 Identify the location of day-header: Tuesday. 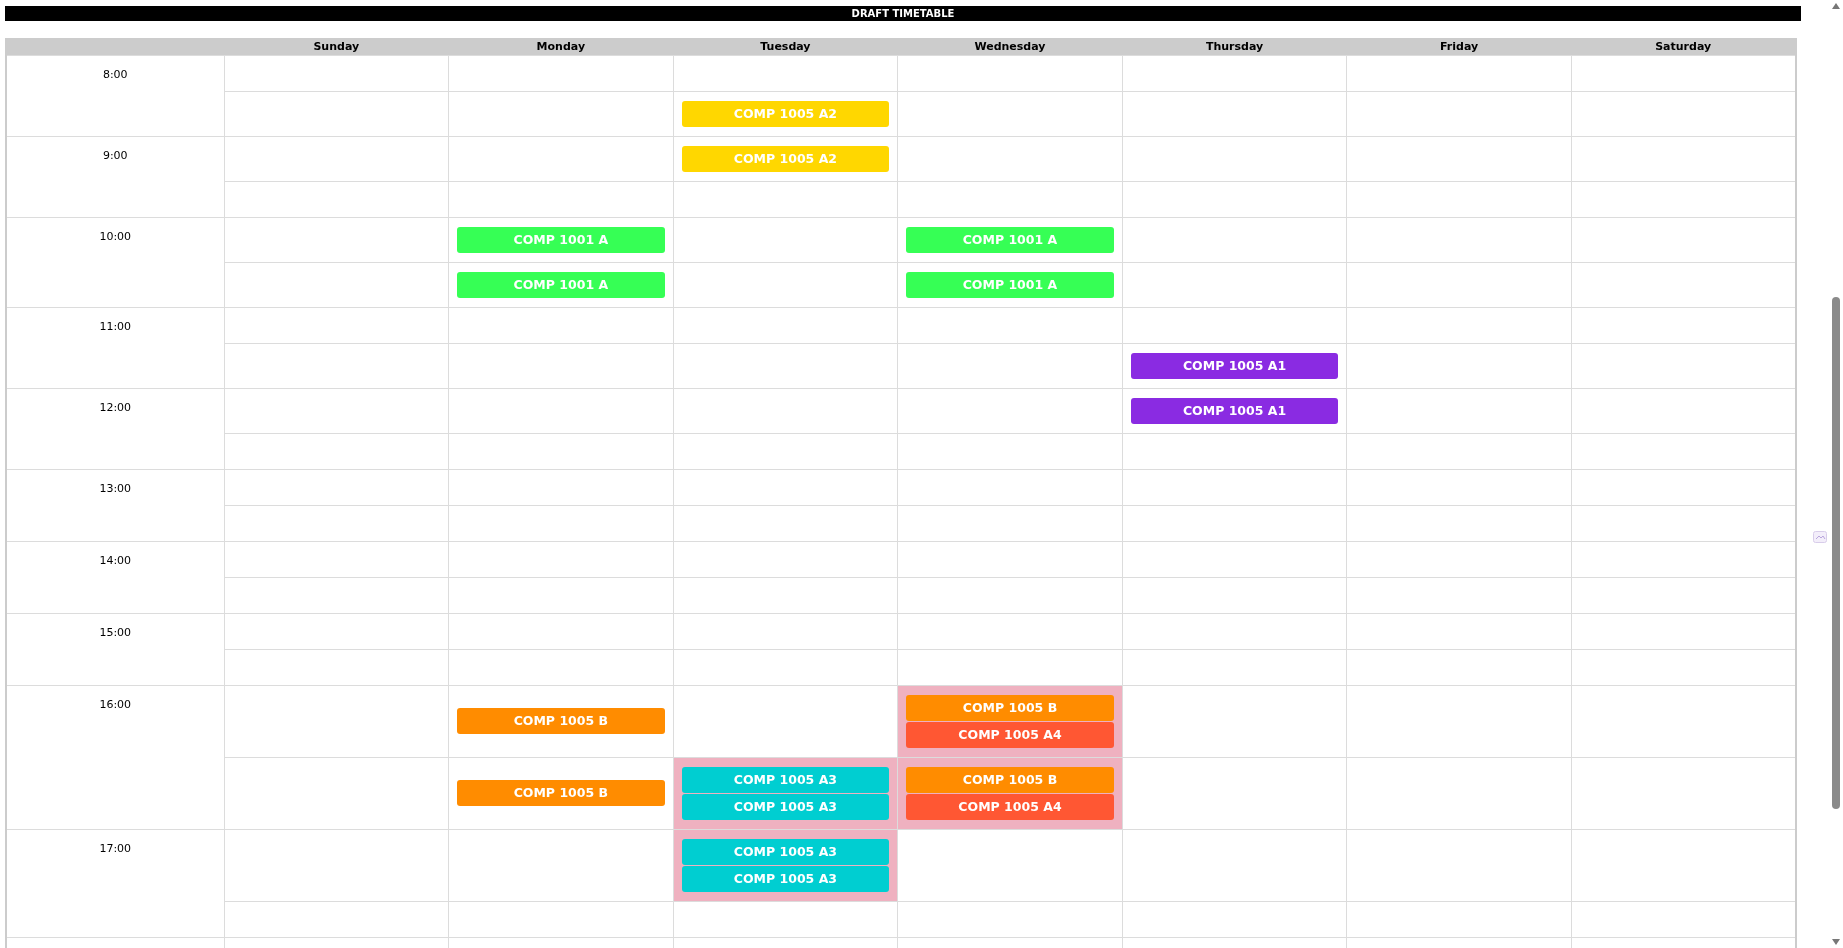
(785, 46).